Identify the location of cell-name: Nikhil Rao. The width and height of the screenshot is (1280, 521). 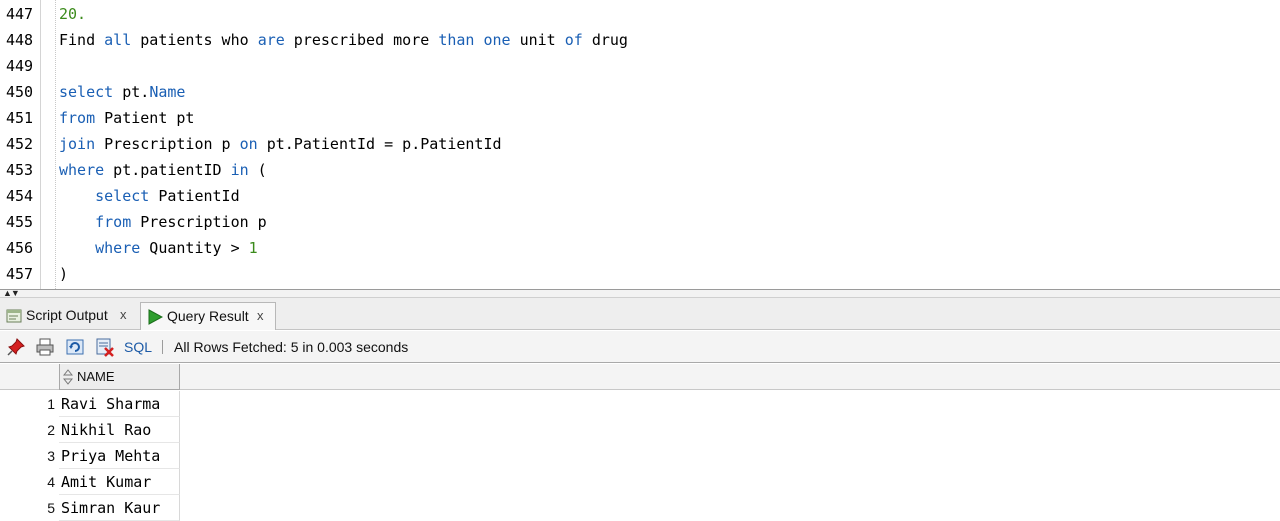
(119, 430).